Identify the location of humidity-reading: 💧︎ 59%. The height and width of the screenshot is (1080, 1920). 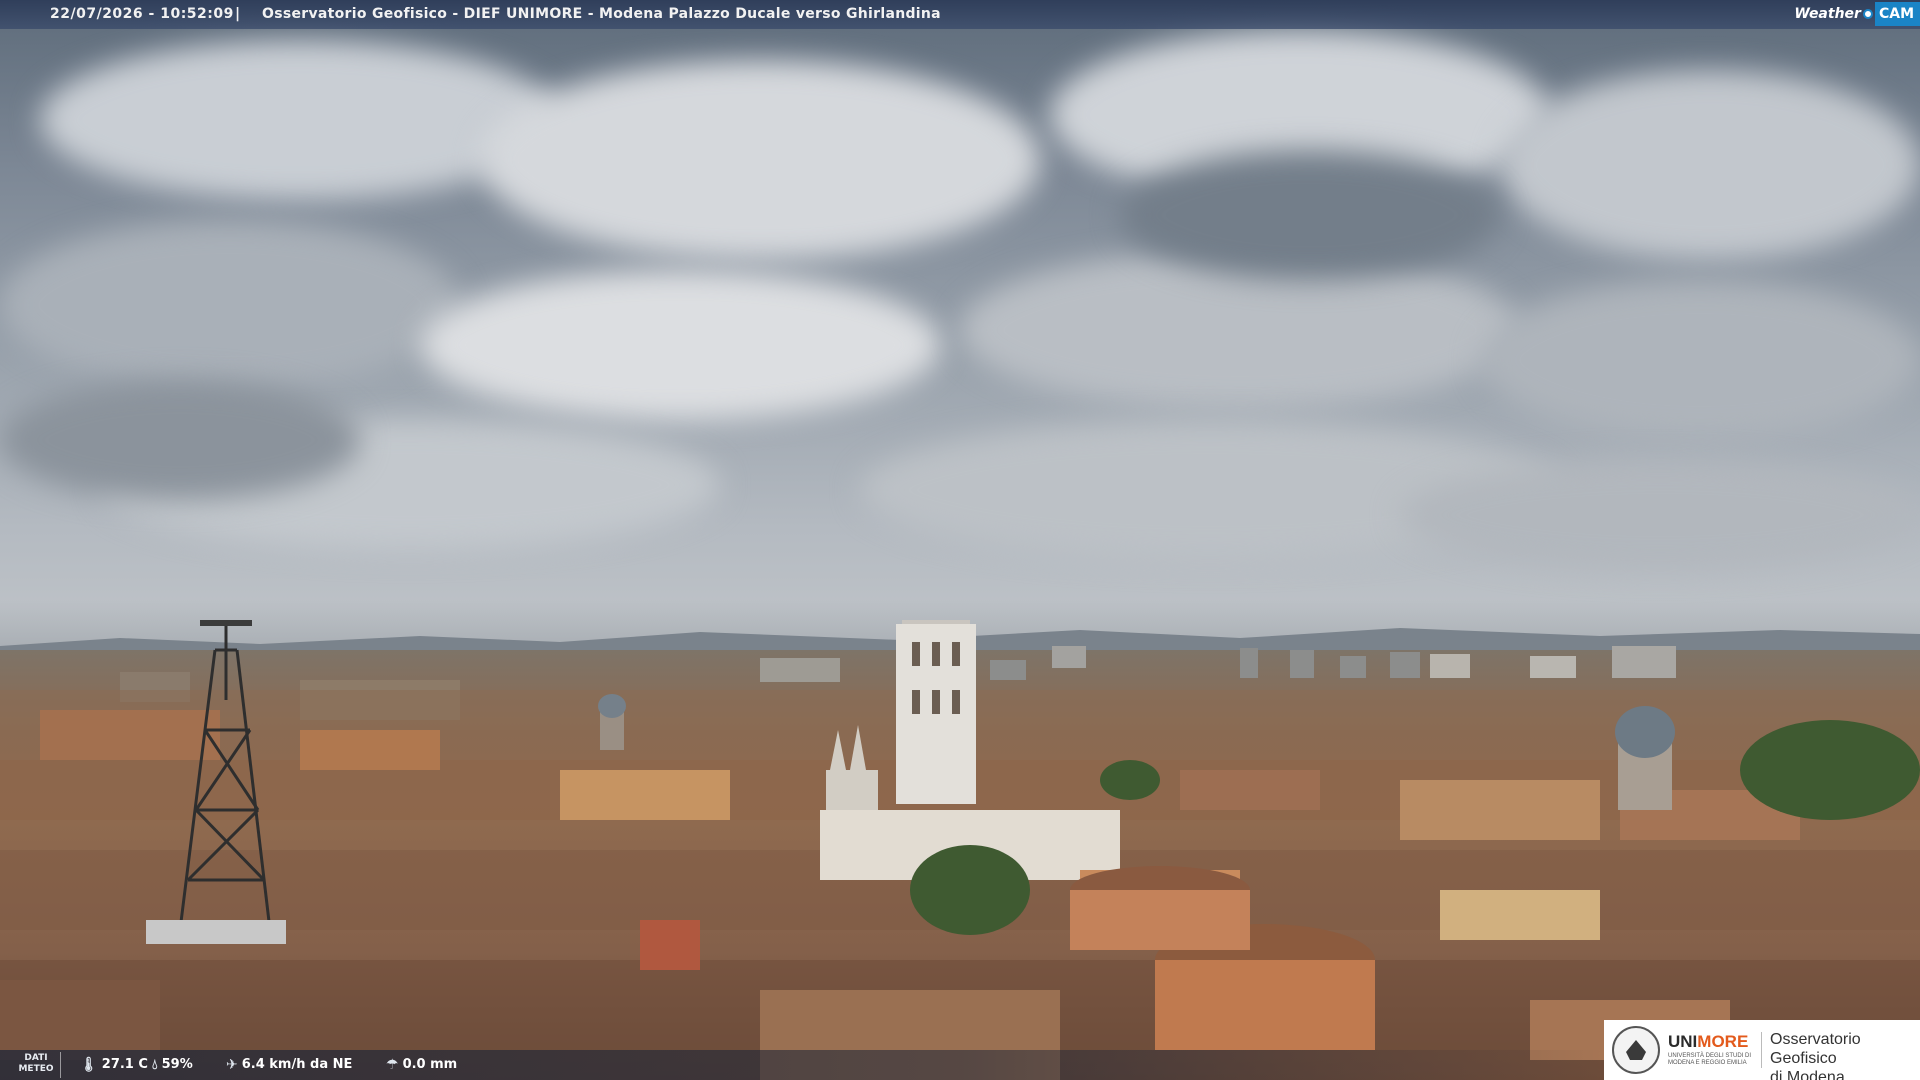
(172, 1064).